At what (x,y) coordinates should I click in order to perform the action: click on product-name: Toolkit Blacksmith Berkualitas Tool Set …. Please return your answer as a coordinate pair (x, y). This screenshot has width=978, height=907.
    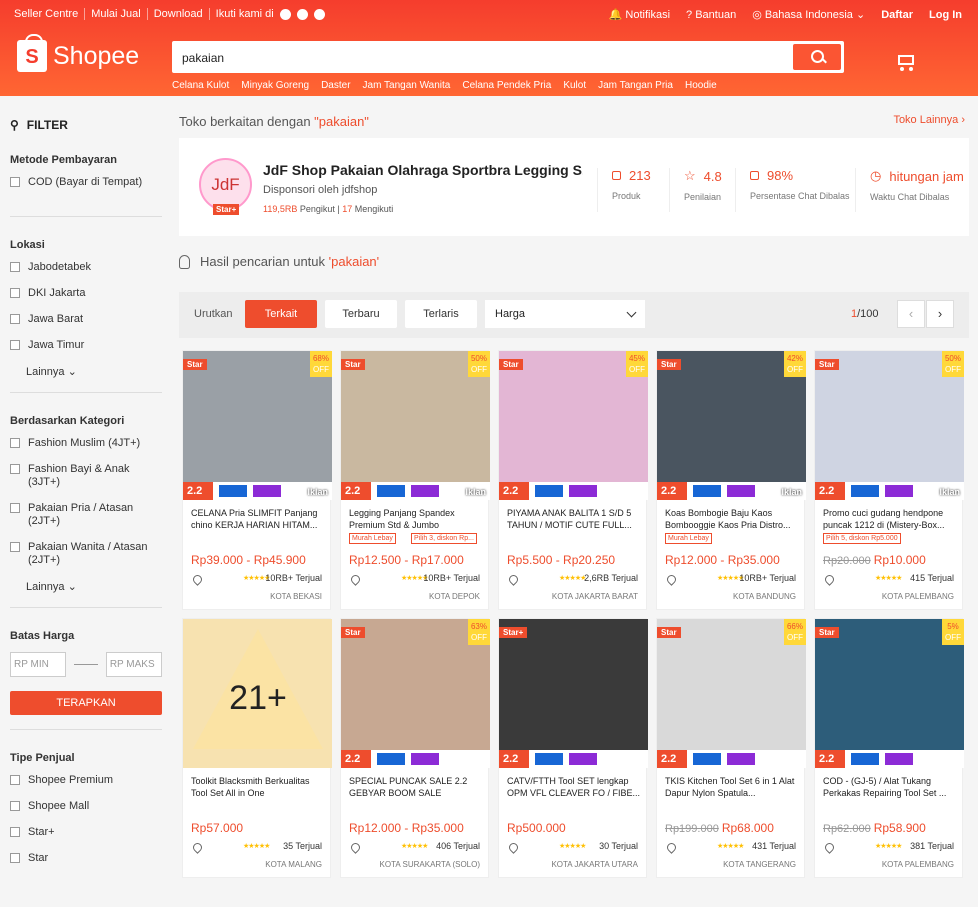
    Looking at the image, I should click on (258, 787).